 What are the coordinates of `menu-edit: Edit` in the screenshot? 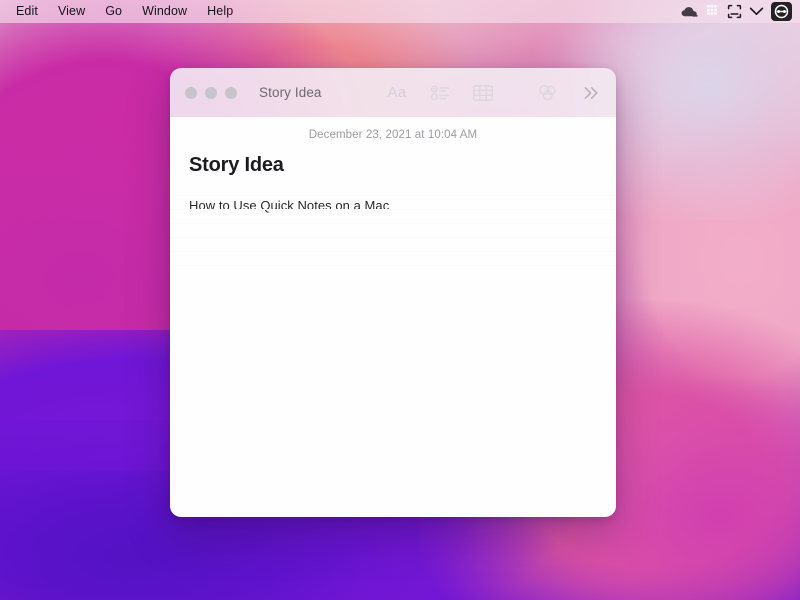 It's located at (27, 11).